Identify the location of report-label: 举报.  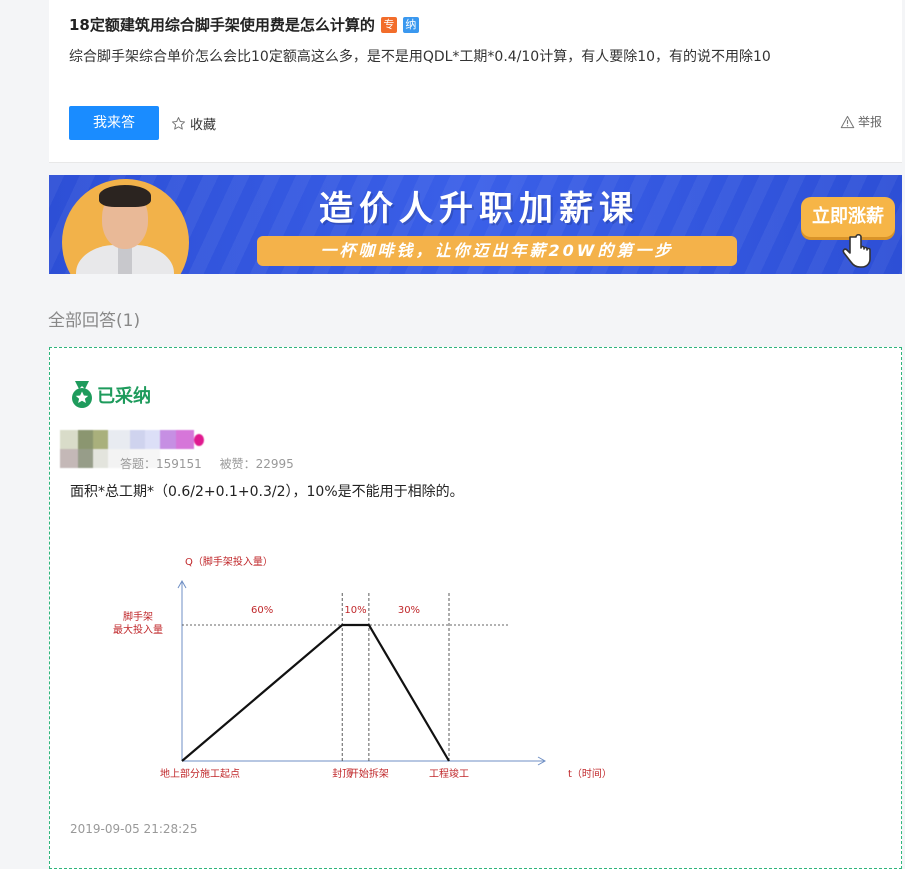
(869, 122).